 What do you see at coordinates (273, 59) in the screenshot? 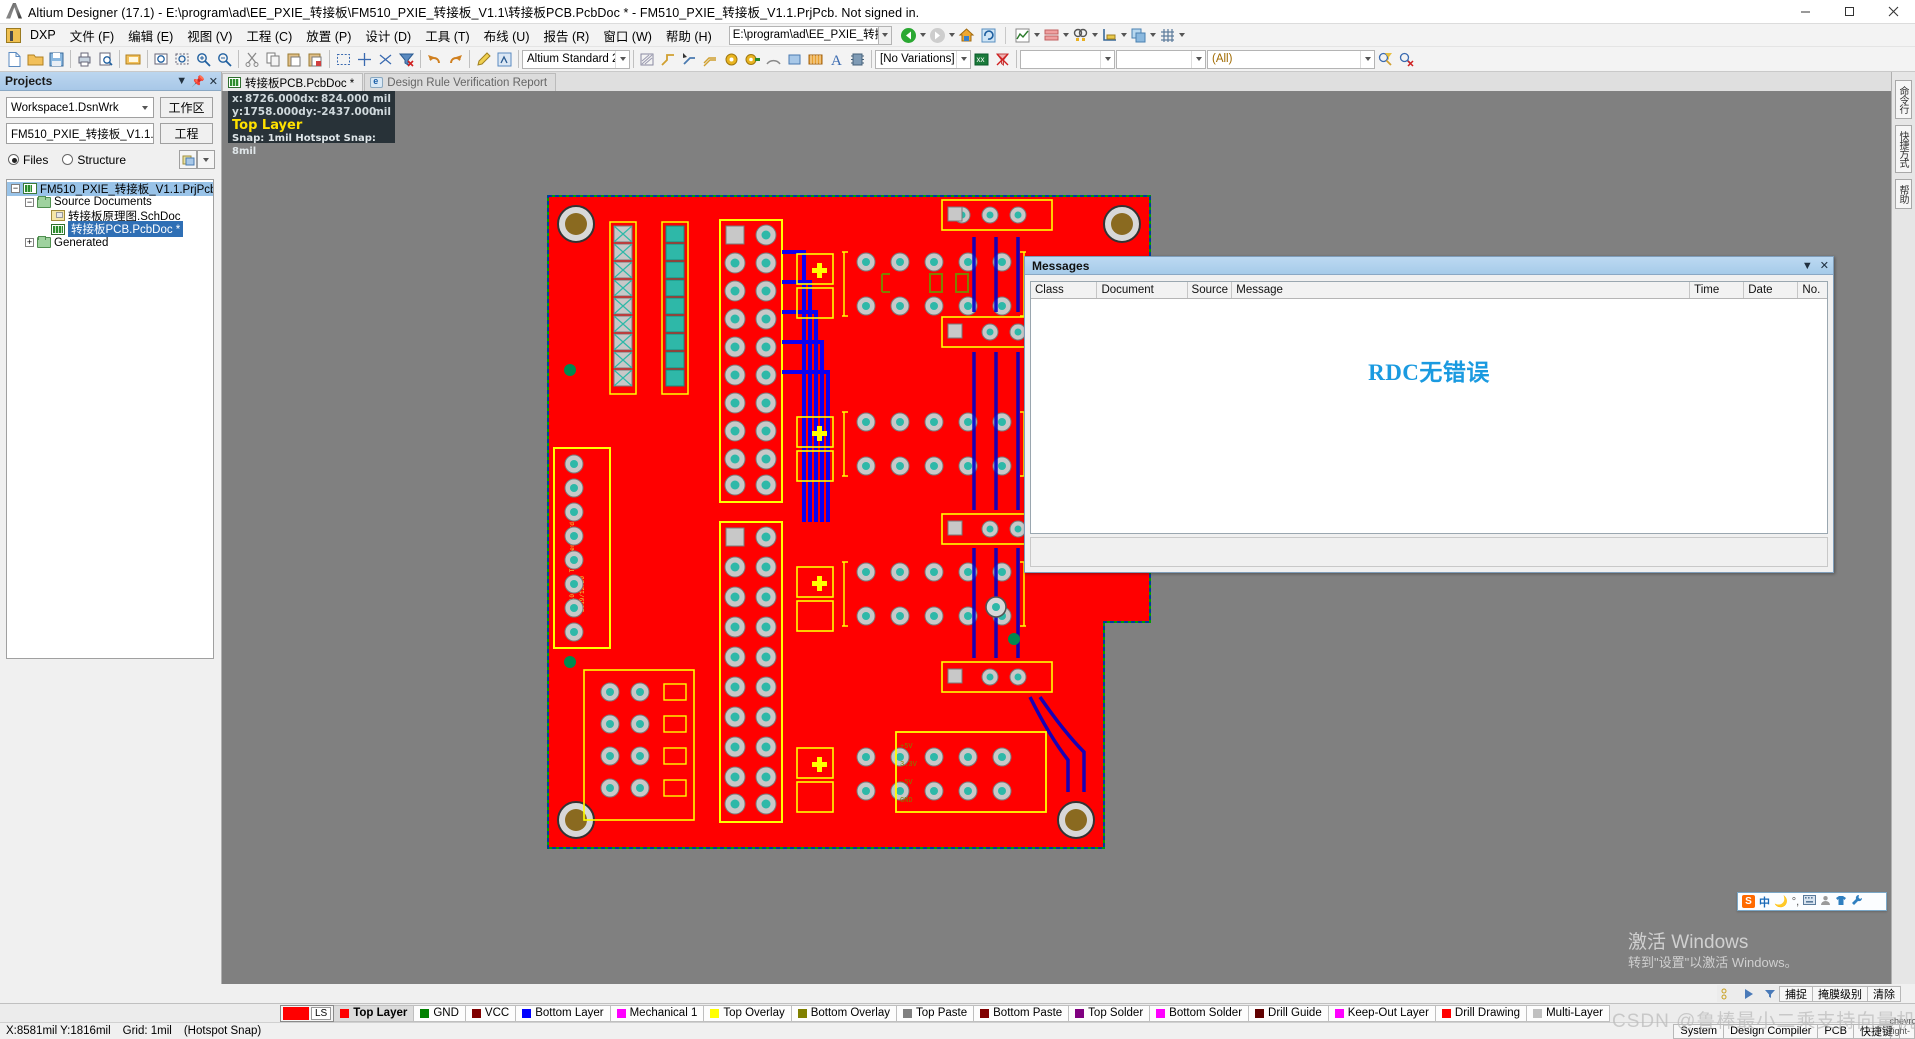
I see `copy-icon` at bounding box center [273, 59].